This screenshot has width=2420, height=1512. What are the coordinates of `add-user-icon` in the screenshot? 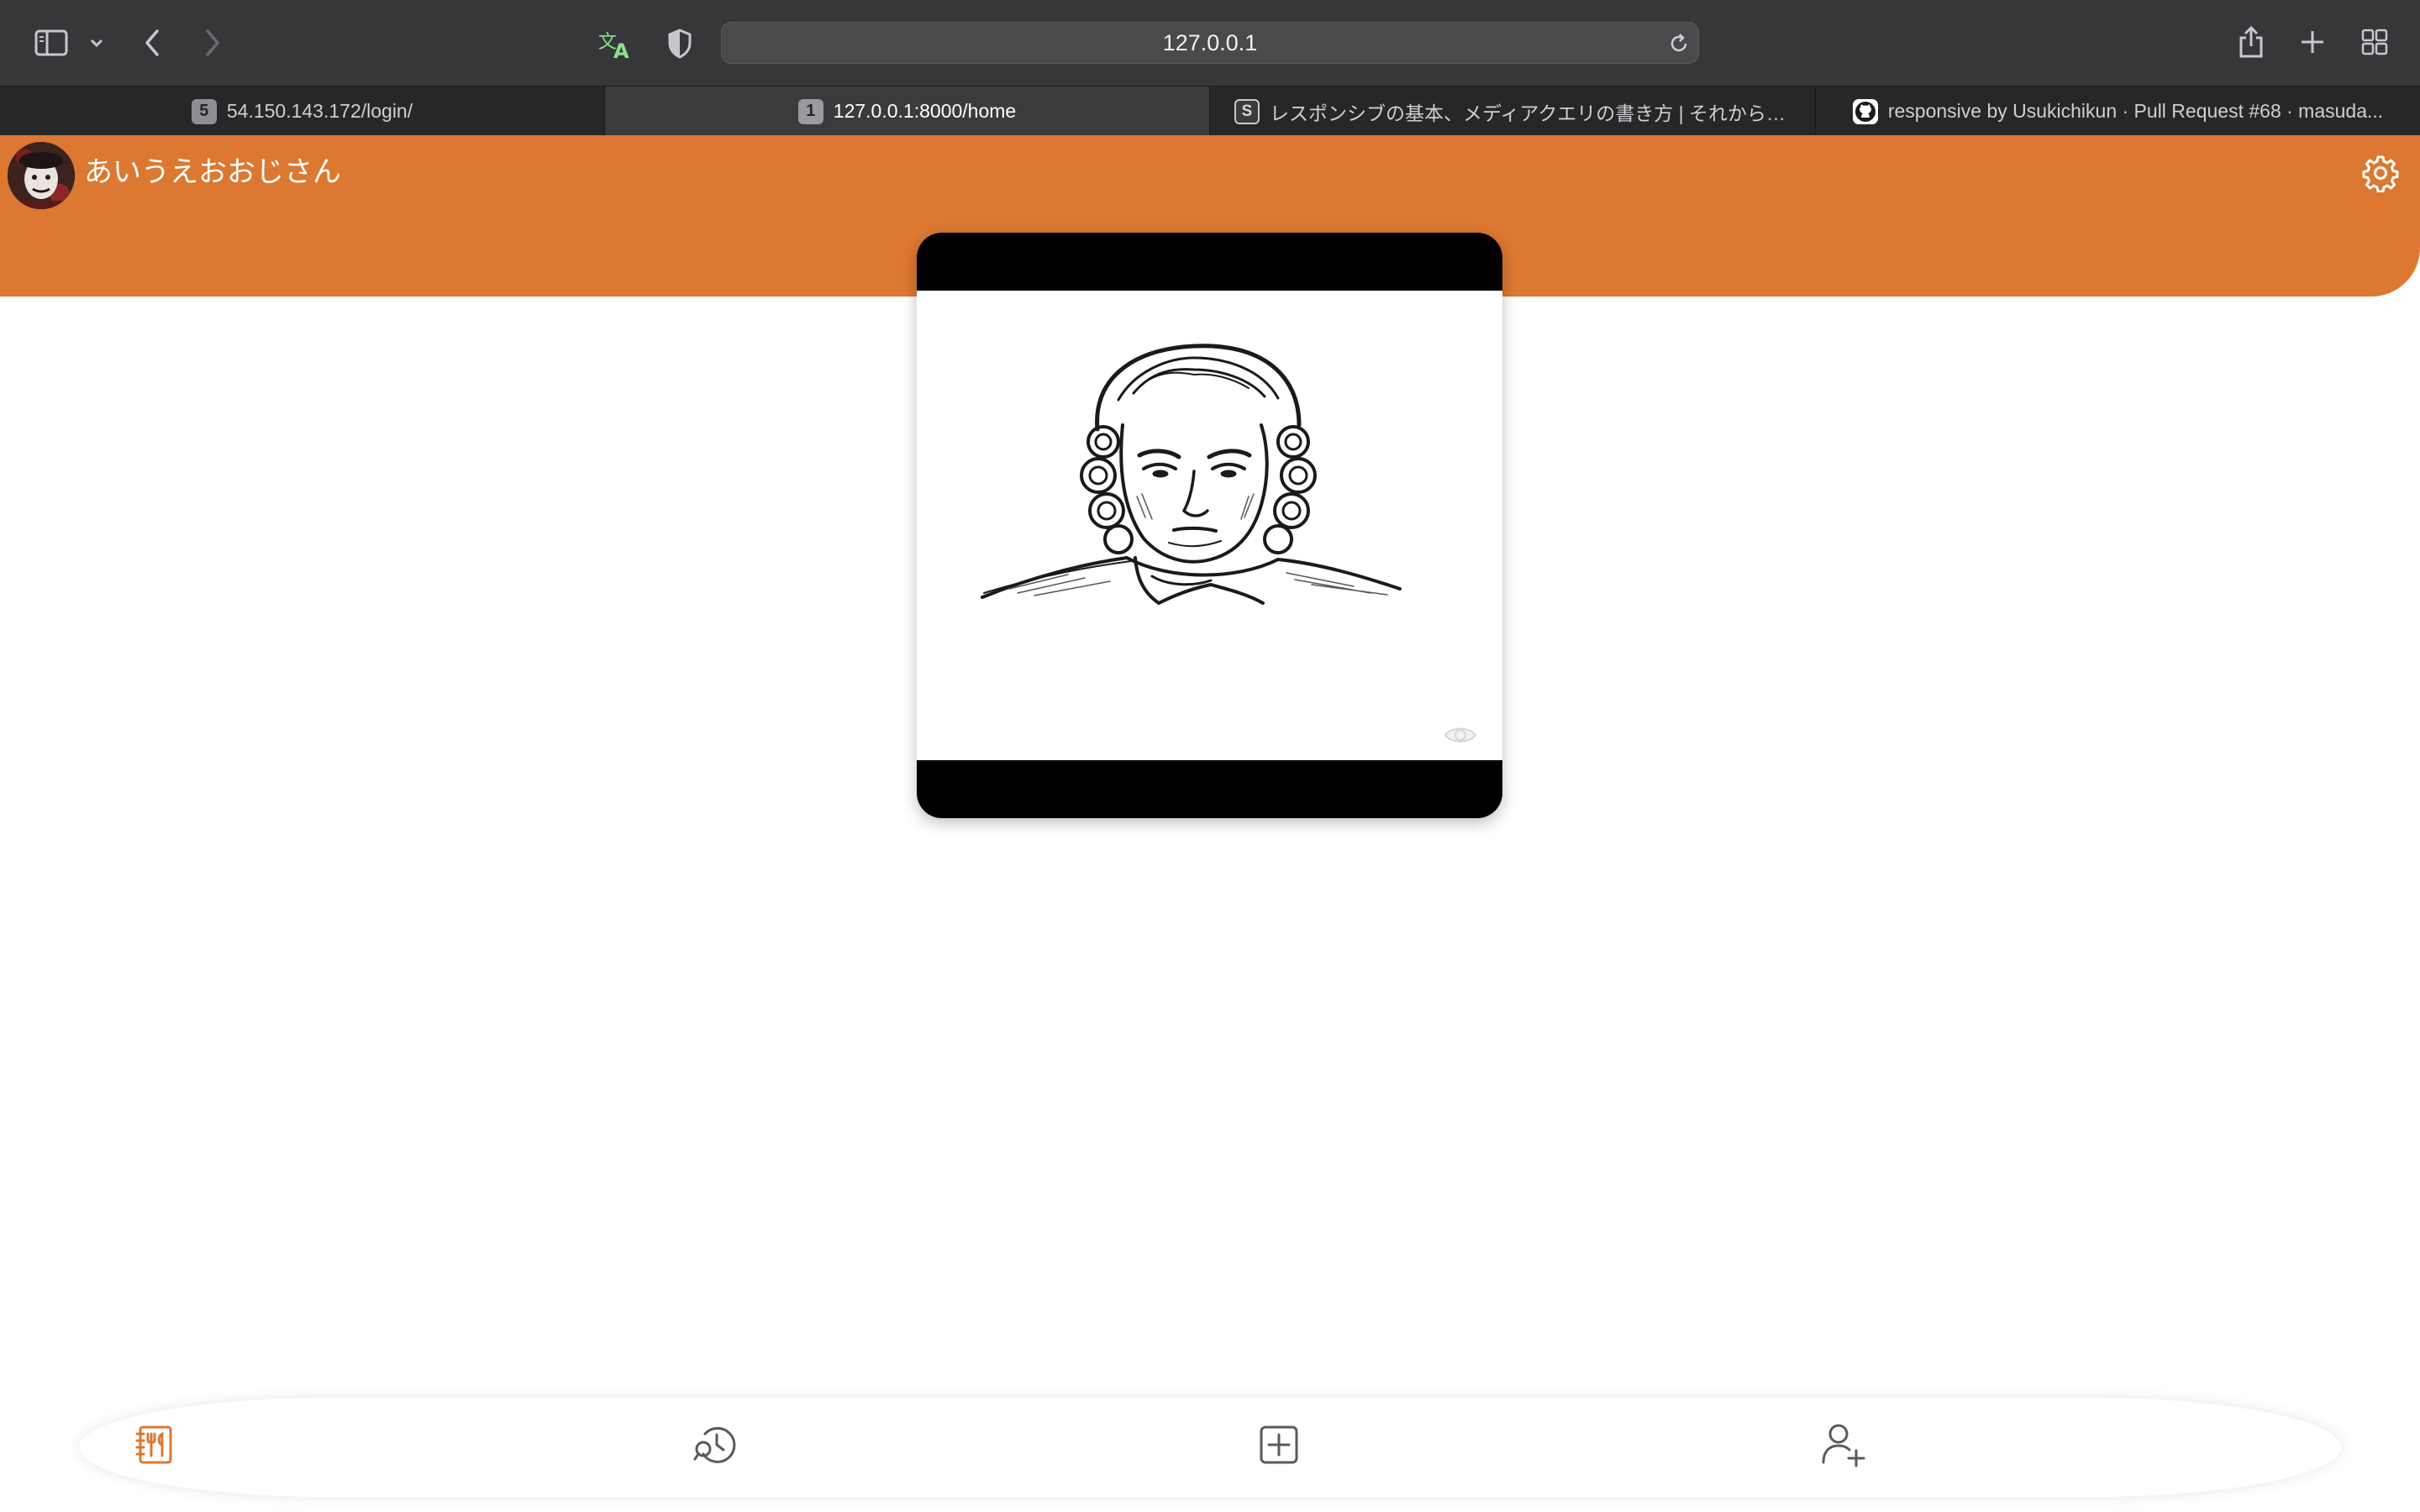 It's located at (1844, 1447).